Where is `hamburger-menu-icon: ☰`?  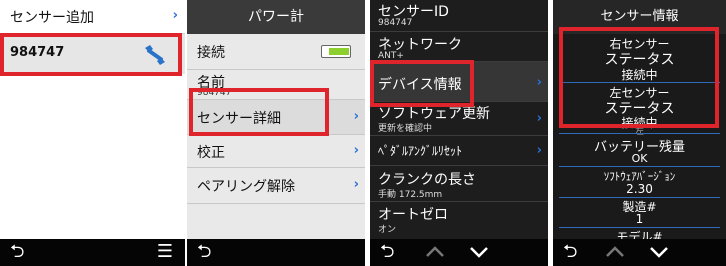
hamburger-menu-icon: ☰ is located at coordinates (165, 252).